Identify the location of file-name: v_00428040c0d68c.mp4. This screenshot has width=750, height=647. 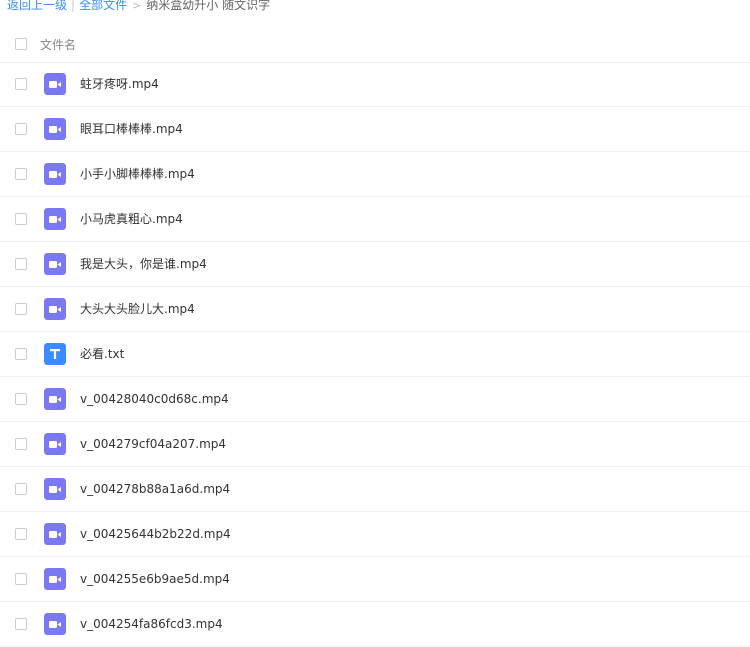
(154, 399).